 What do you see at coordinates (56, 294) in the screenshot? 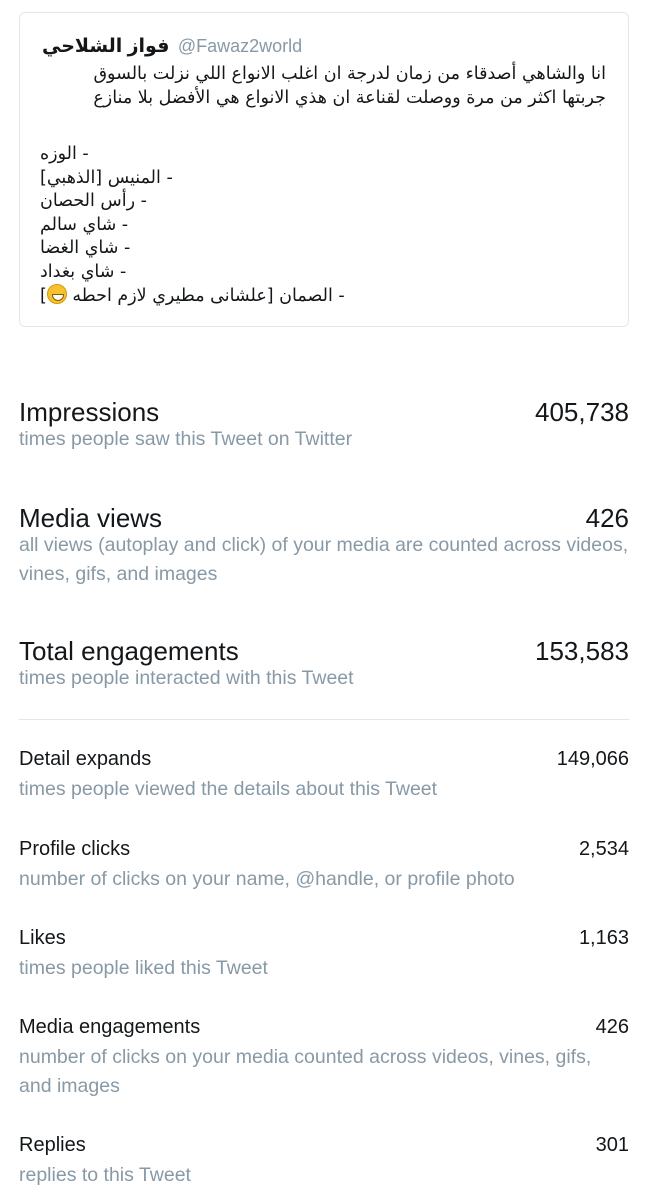
I see `grinning-face-icon` at bounding box center [56, 294].